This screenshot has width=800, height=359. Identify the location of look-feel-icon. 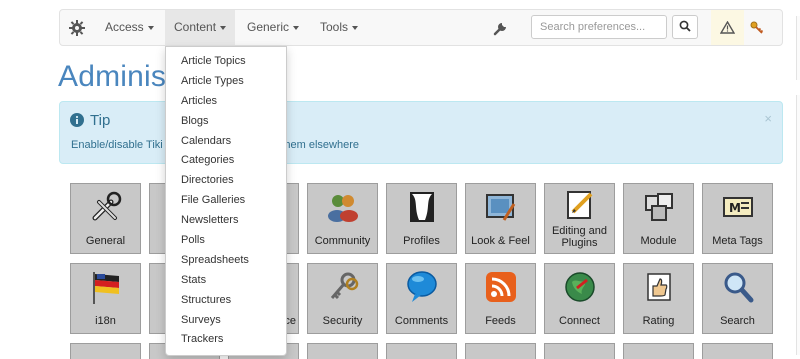
(500, 207).